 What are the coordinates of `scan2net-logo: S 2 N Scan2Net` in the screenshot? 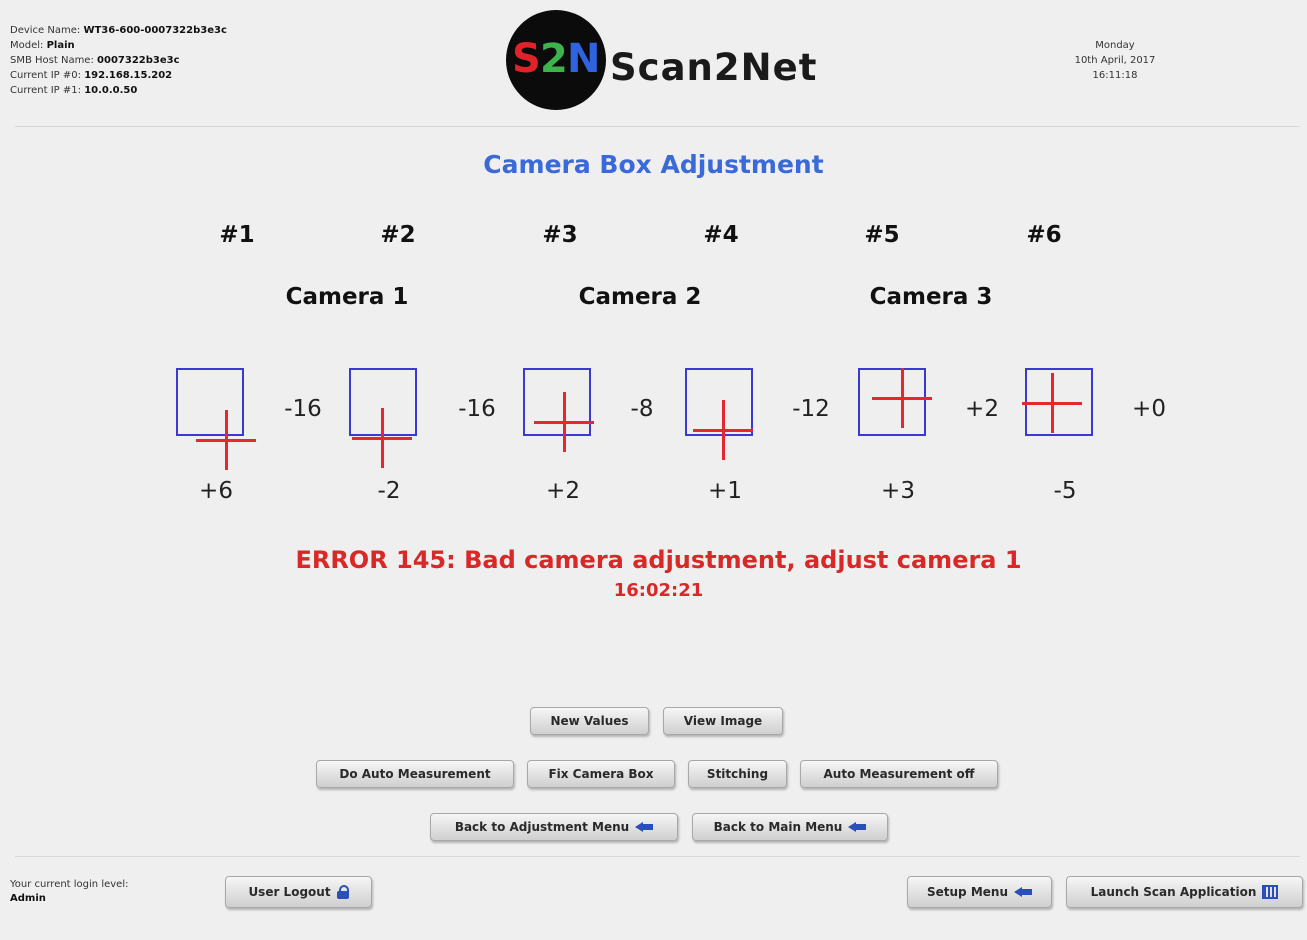 It's located at (666, 60).